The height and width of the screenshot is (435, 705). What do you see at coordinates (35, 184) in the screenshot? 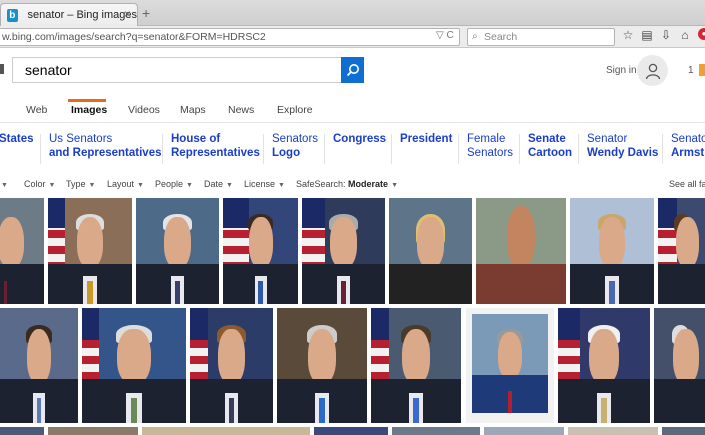
I see `filter-label: Color` at bounding box center [35, 184].